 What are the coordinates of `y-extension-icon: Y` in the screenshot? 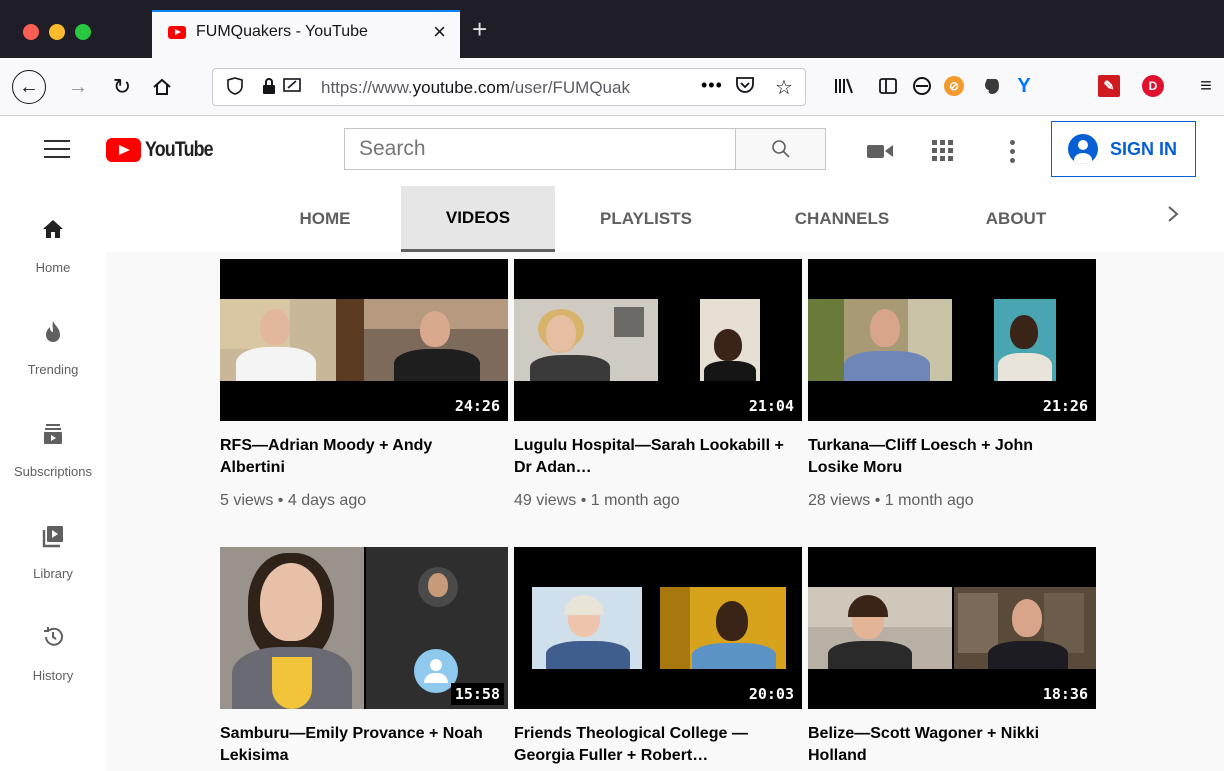 It's located at (1024, 86).